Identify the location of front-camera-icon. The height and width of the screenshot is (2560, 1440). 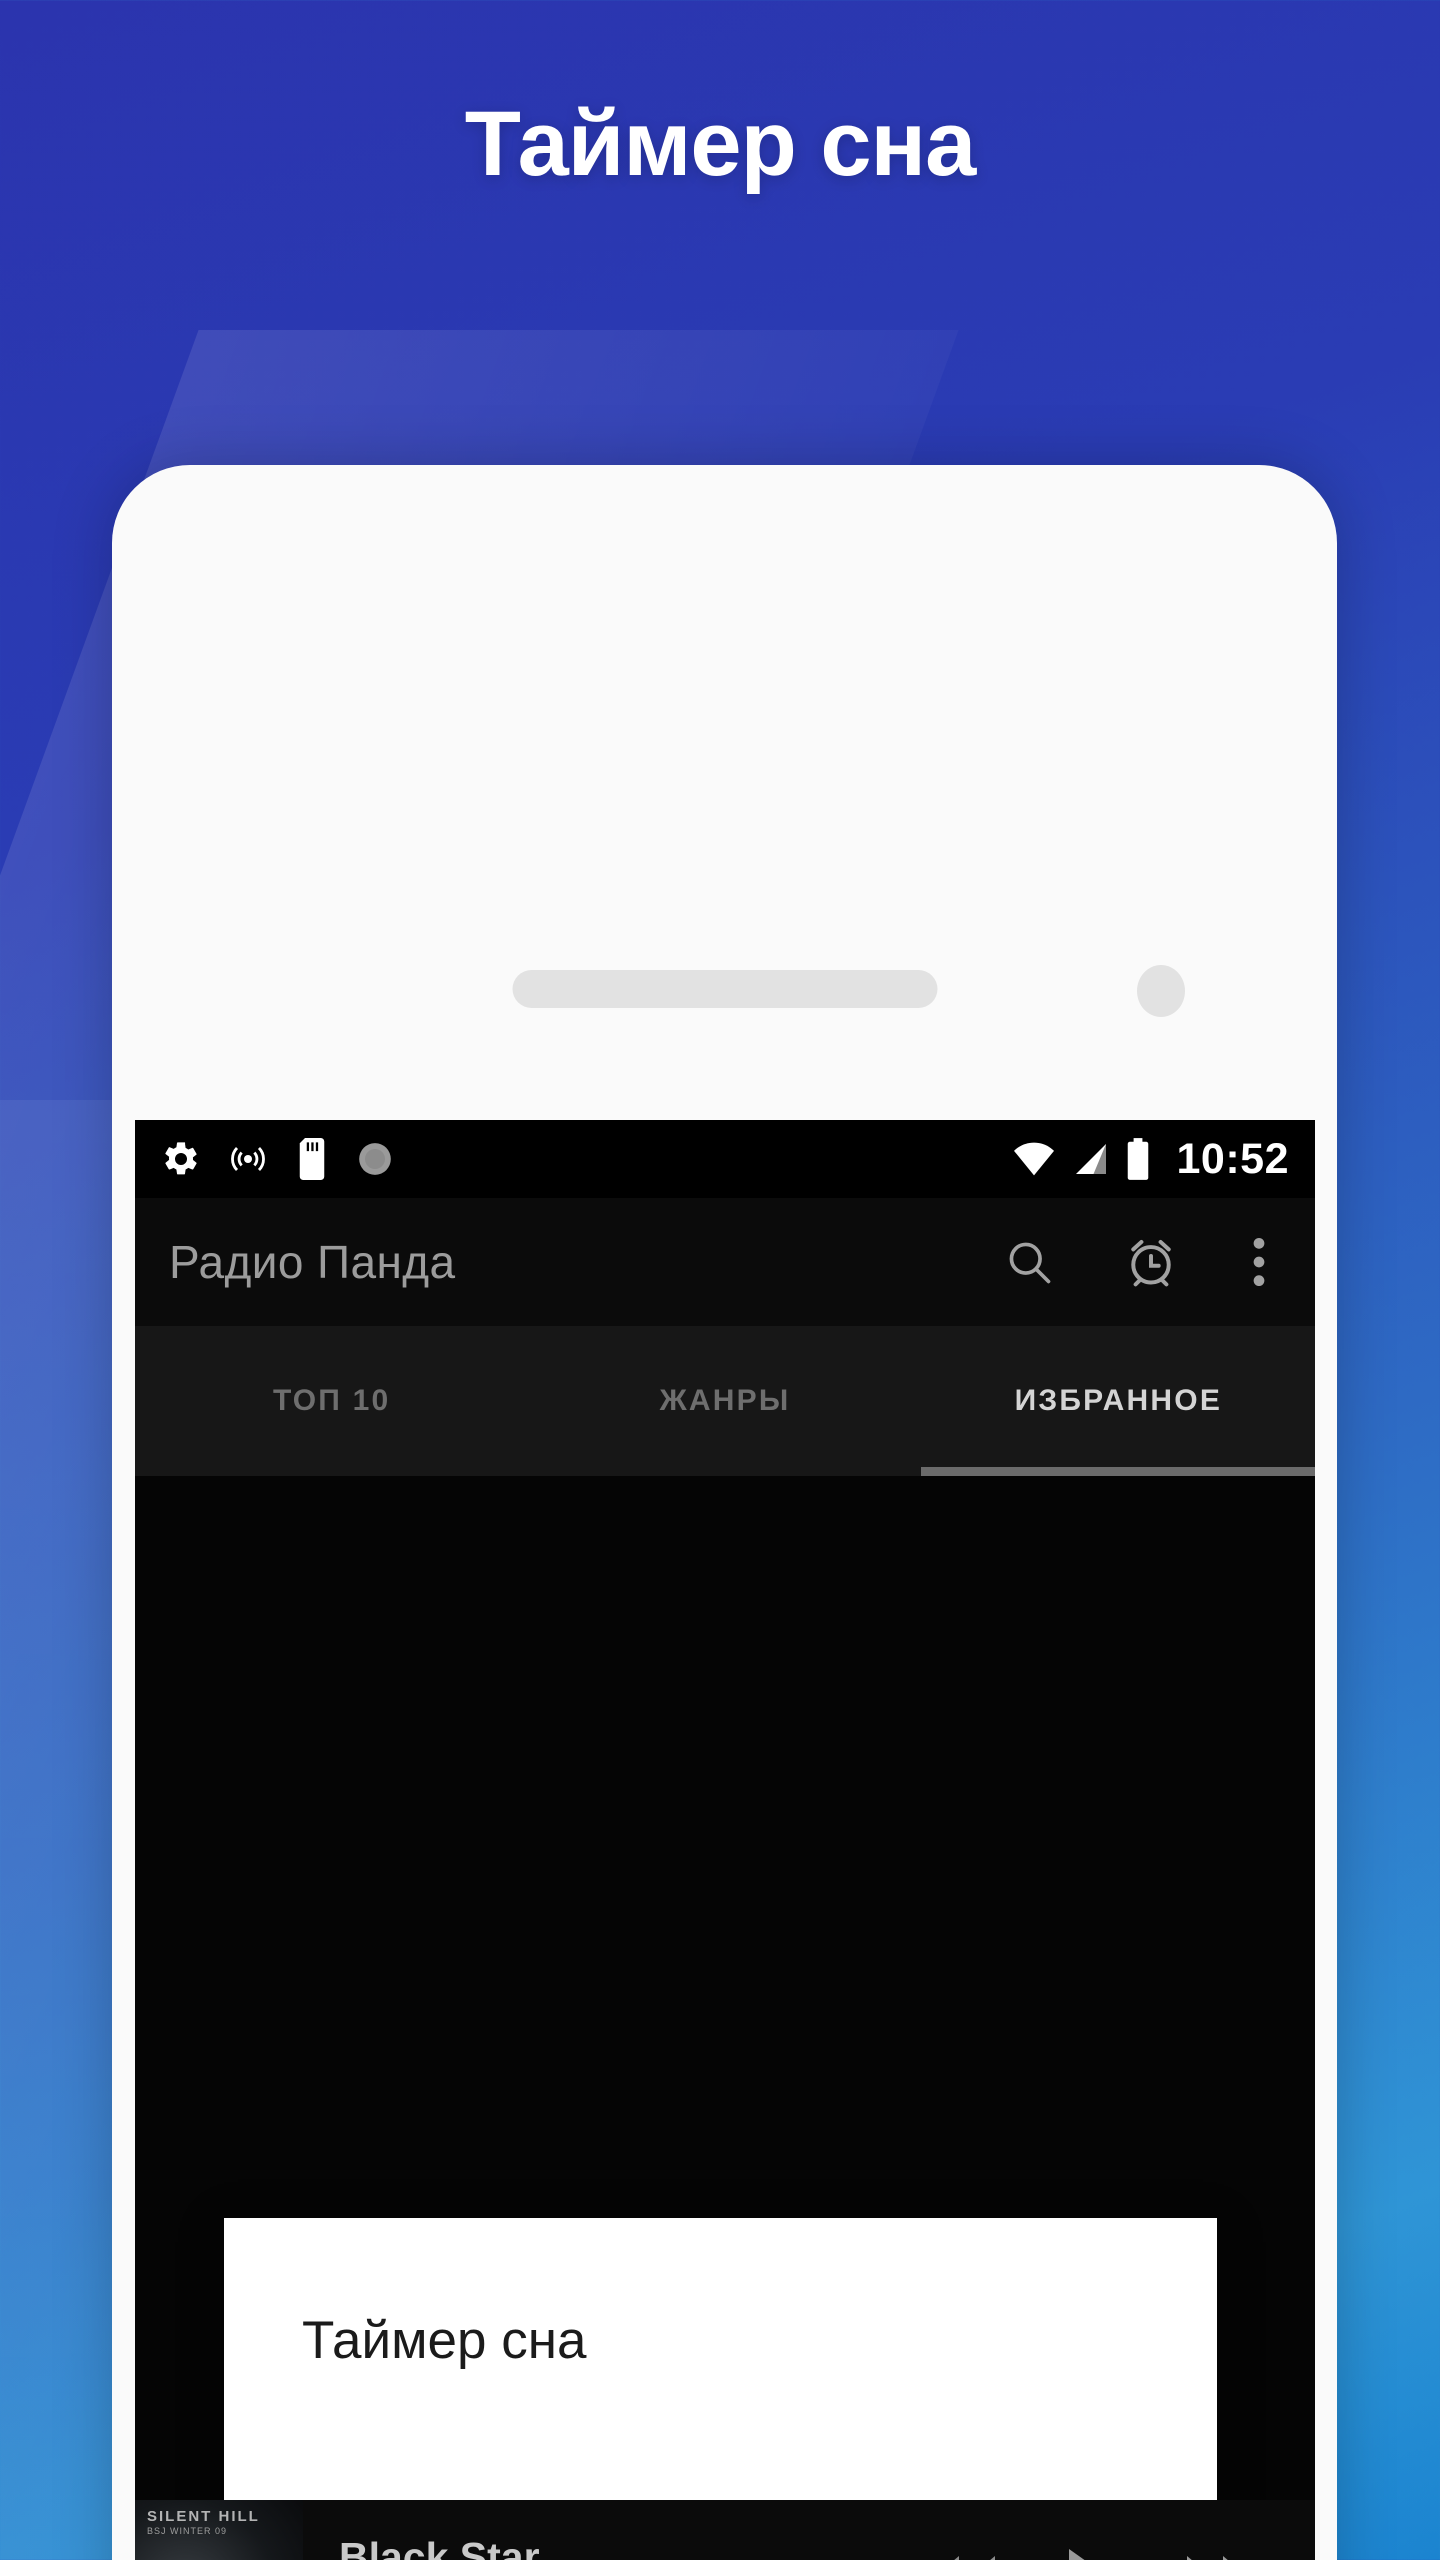
(1161, 991).